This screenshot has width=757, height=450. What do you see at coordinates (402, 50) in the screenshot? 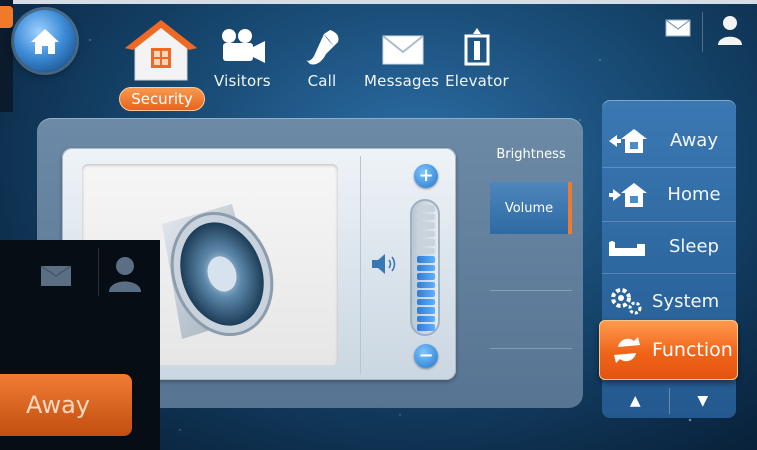
I see `envelope-icon` at bounding box center [402, 50].